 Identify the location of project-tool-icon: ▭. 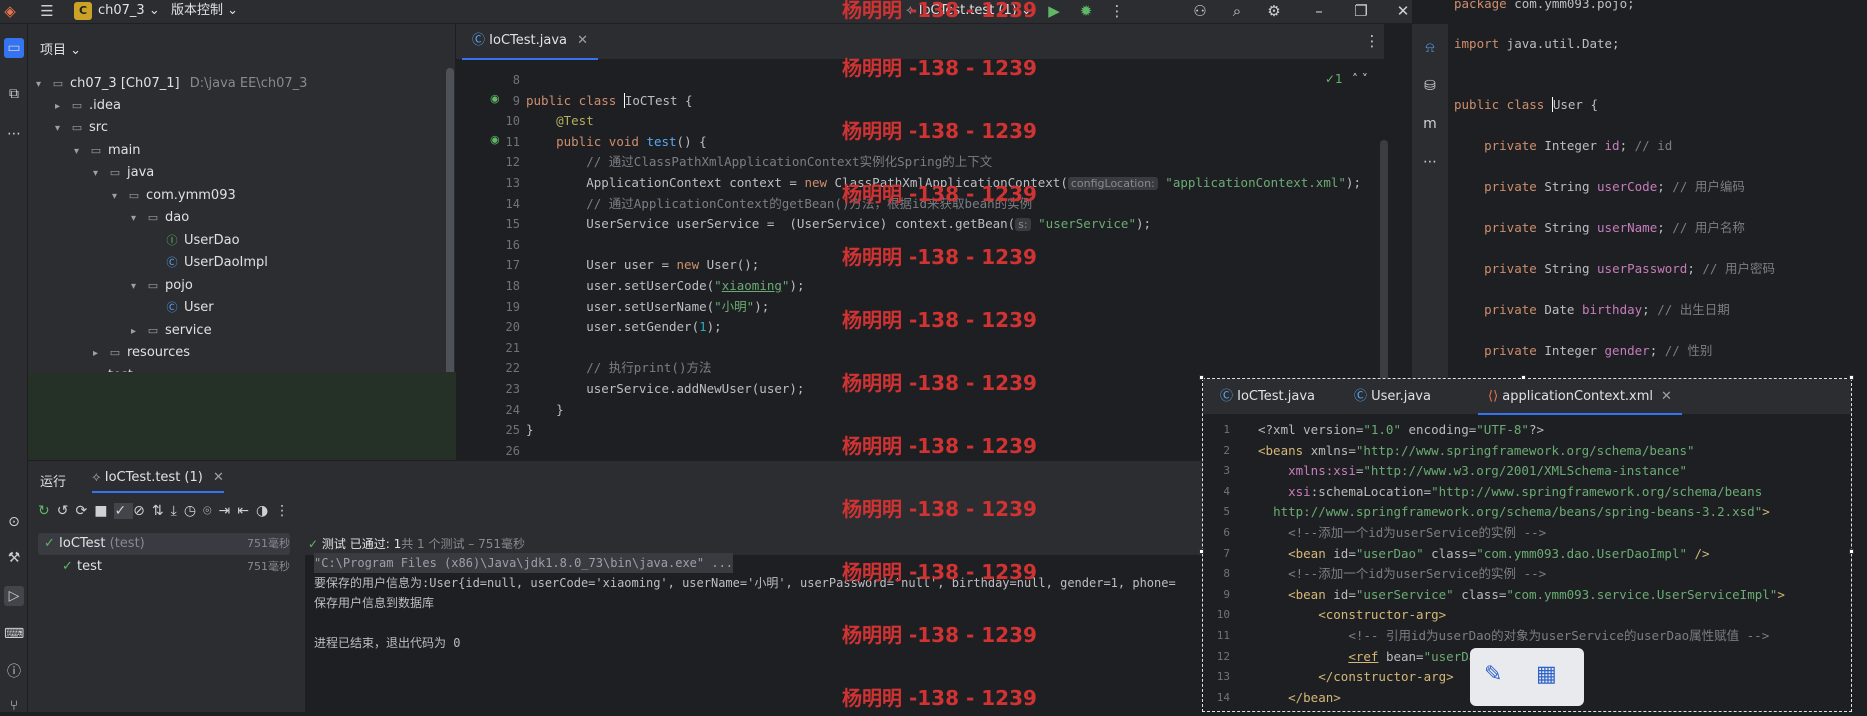
(14, 48).